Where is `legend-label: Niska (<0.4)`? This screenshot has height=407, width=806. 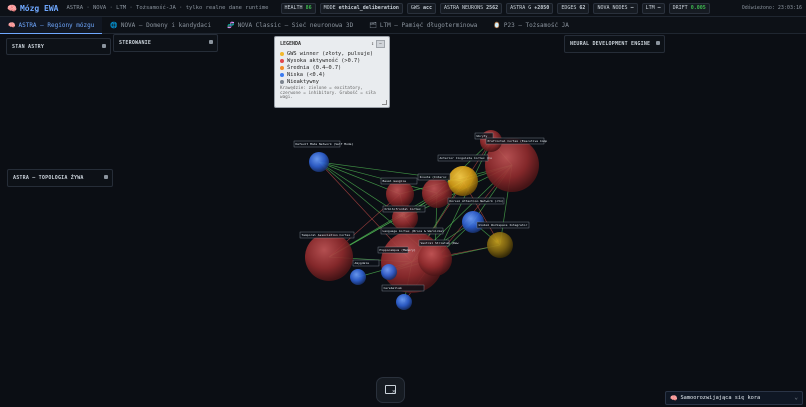
legend-label: Niska (<0.4) is located at coordinates (306, 74).